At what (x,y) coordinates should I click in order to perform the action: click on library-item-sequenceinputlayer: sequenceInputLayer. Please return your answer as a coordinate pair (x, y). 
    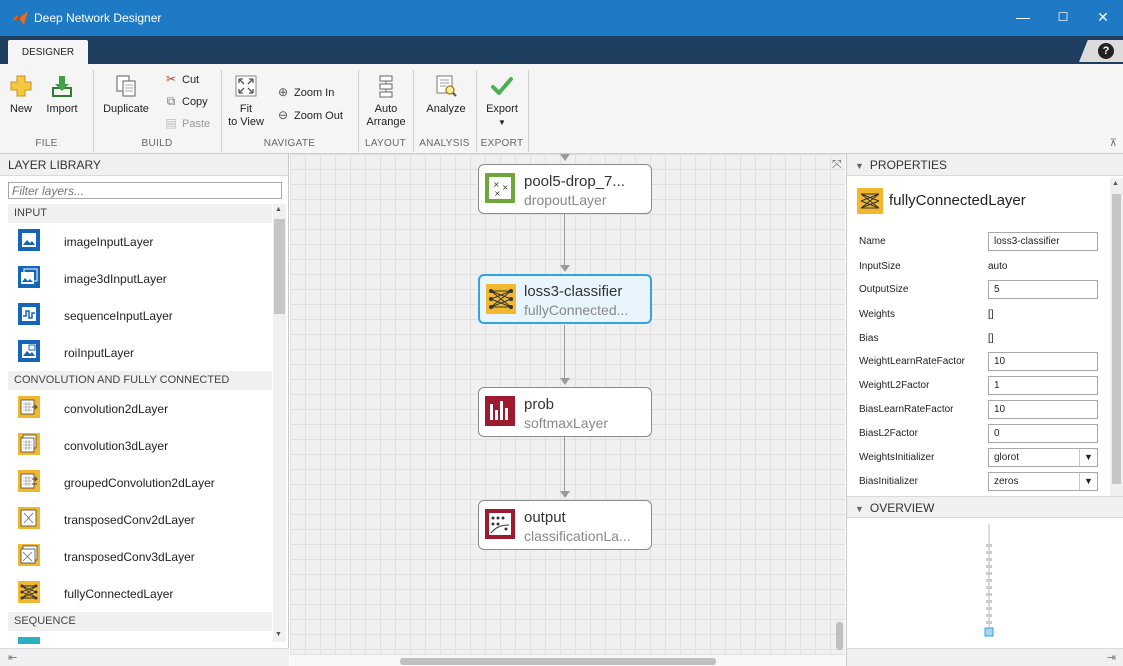
    Looking at the image, I should click on (140, 315).